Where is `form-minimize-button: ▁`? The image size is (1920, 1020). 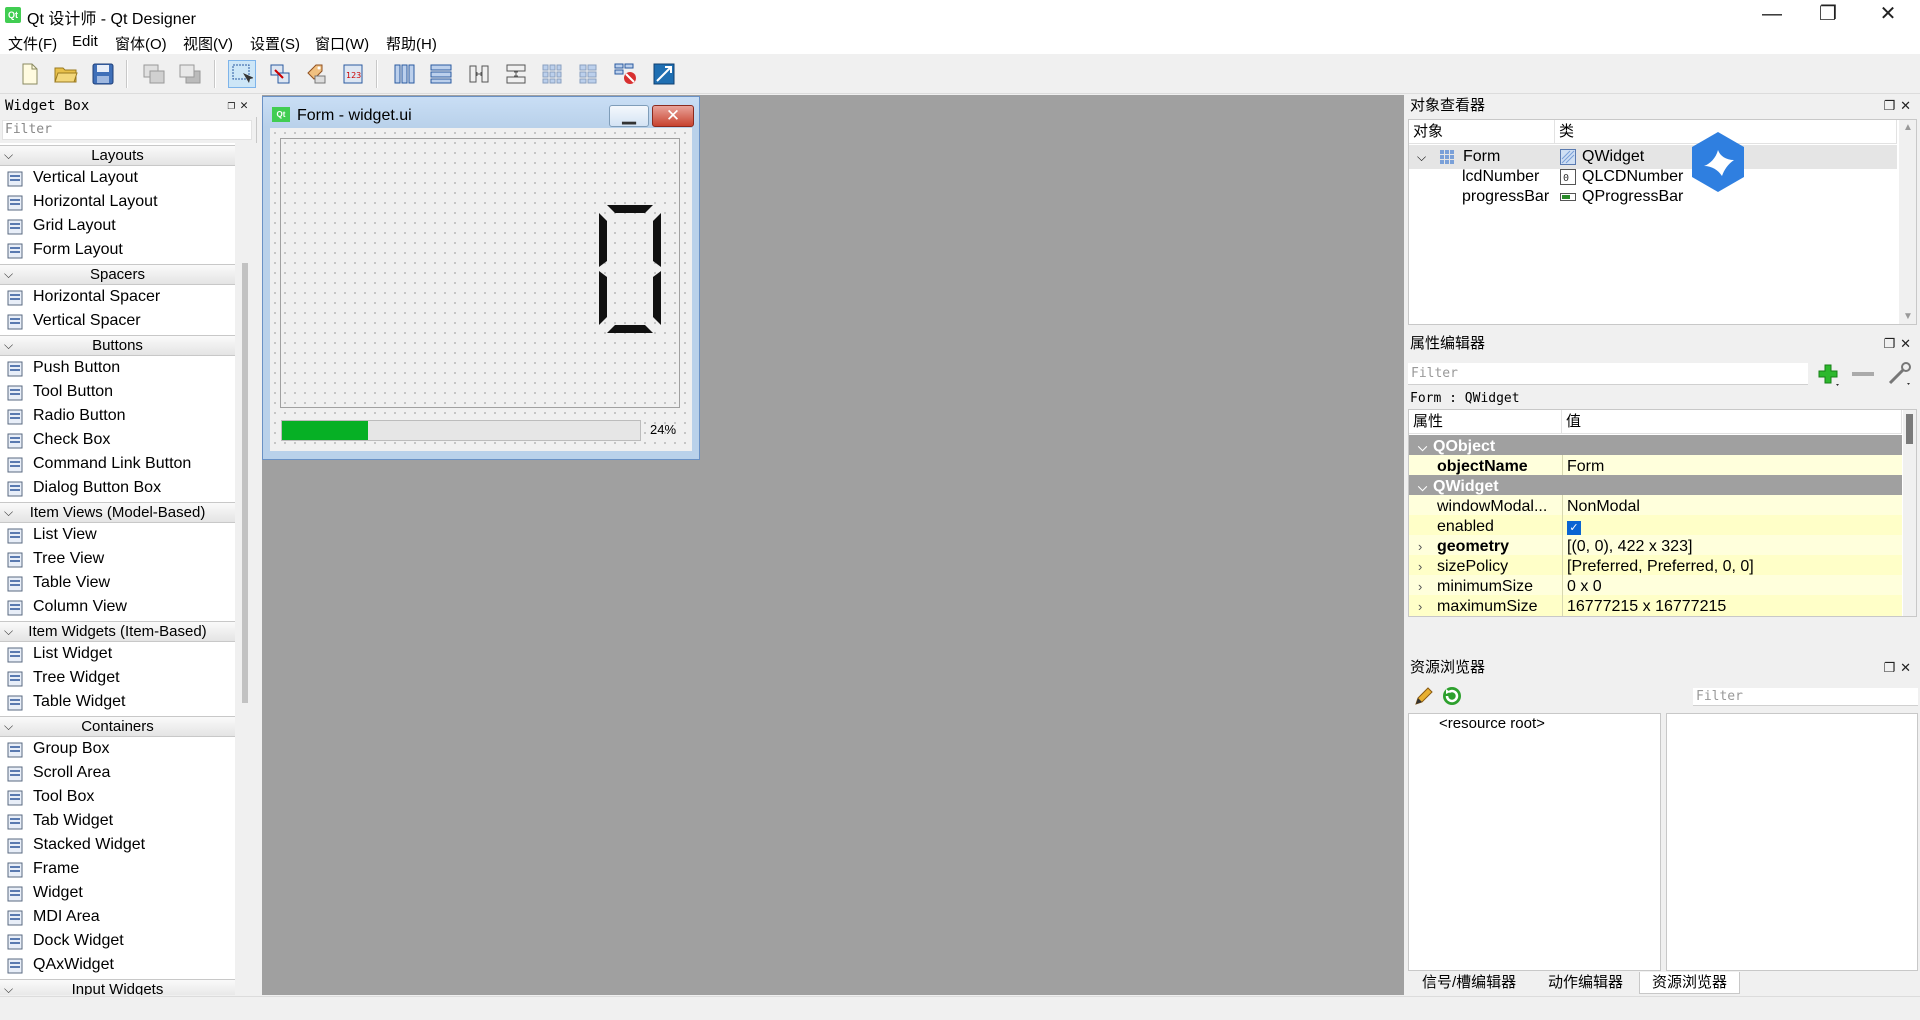 form-minimize-button: ▁ is located at coordinates (629, 116).